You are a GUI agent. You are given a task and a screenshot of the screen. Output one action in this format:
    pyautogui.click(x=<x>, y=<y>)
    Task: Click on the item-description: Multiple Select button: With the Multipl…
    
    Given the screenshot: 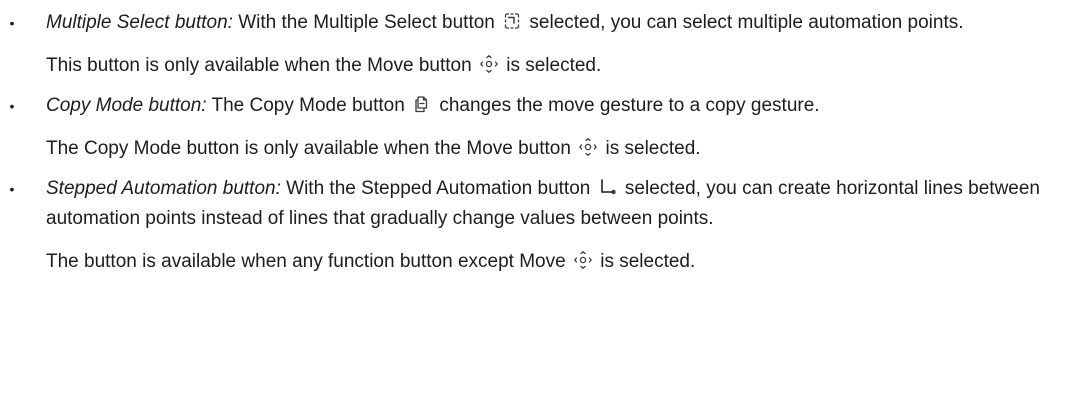 What is the action you would take?
    pyautogui.click(x=552, y=23)
    